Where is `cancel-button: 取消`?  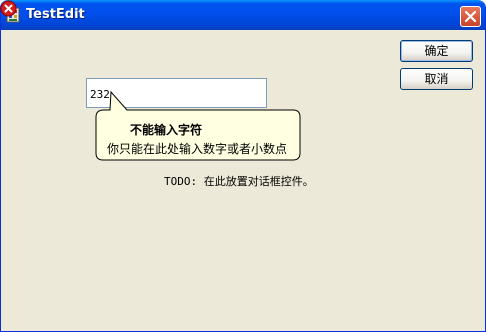 cancel-button: 取消 is located at coordinates (436, 79).